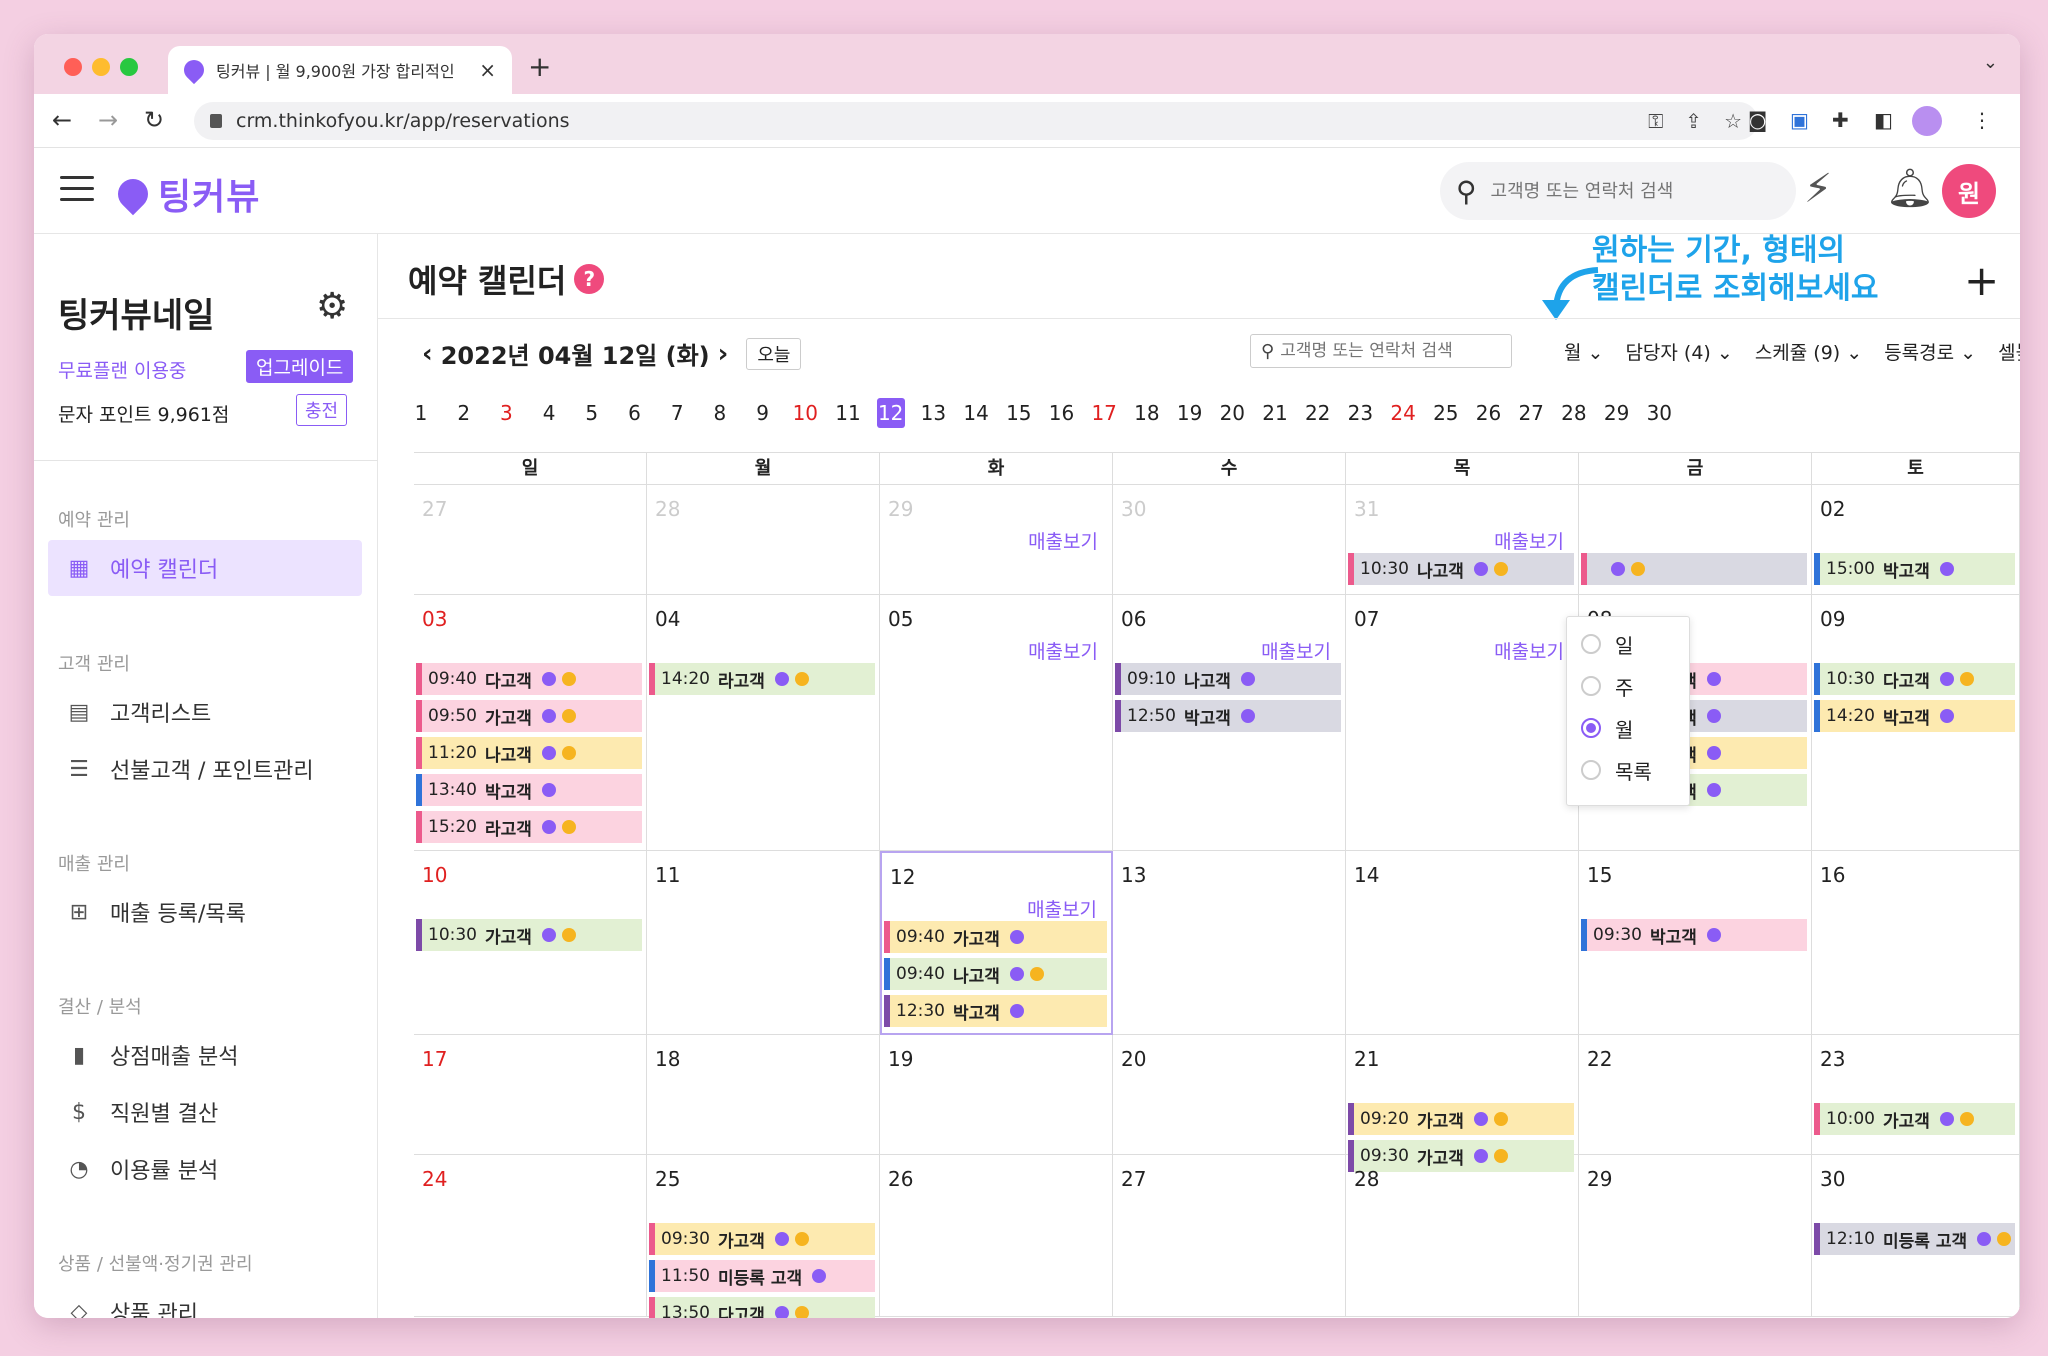 The image size is (2048, 1356). Describe the element at coordinates (1462, 540) in the screenshot. I see `calendar-day-cell: 31 매출보기 10:30 나고객` at that location.